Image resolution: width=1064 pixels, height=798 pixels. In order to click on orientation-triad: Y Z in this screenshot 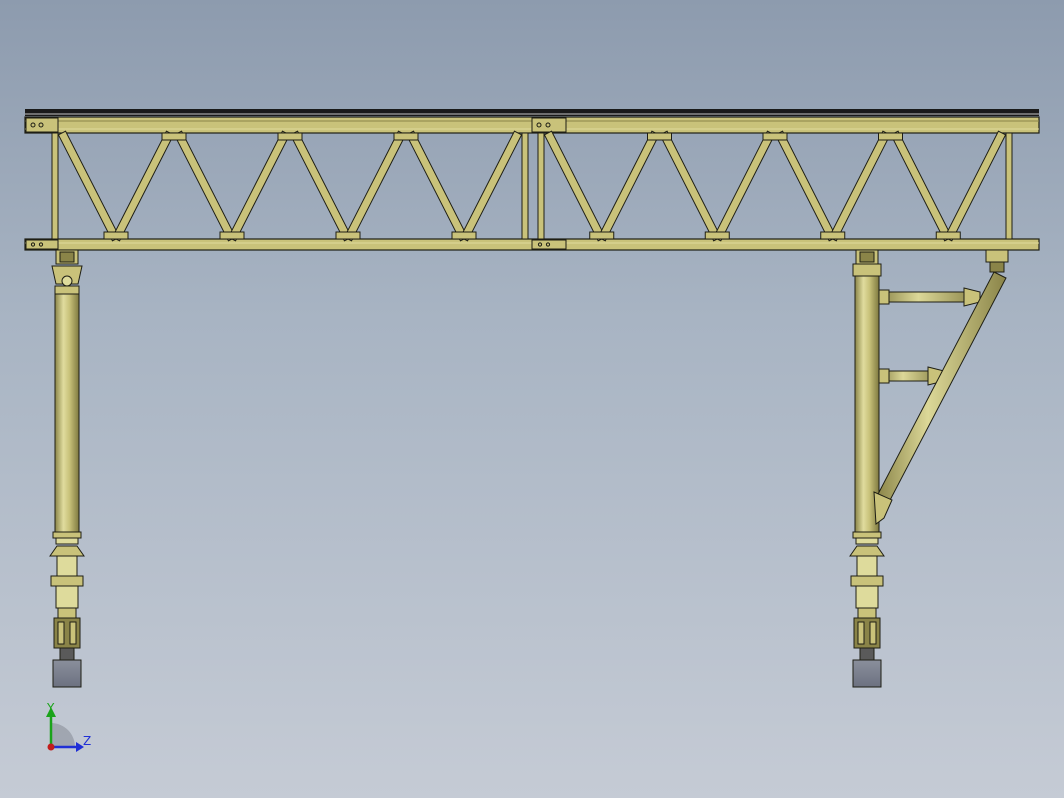, I will do `click(68, 726)`.